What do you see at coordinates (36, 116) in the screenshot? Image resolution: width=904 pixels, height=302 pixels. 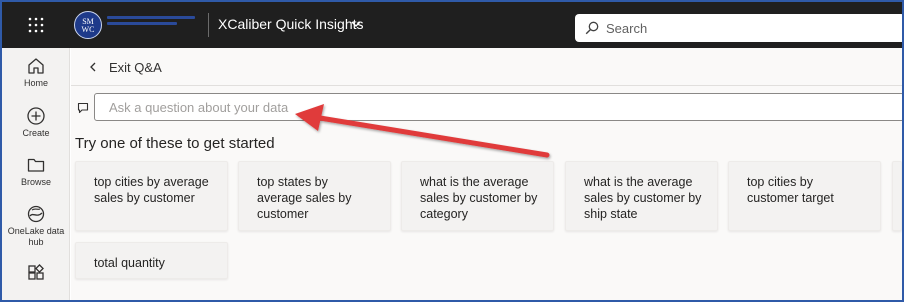 I see `plus-circle-icon` at bounding box center [36, 116].